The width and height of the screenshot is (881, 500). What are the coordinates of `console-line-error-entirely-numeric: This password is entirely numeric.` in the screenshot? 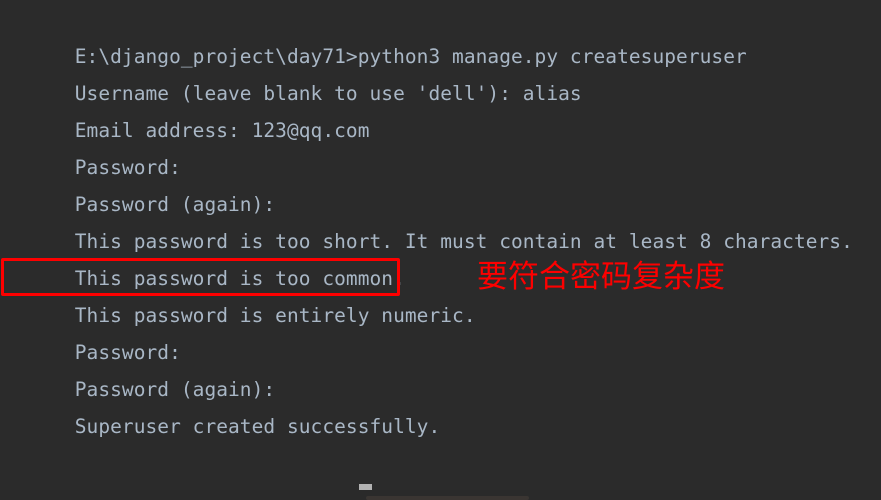 It's located at (240, 293).